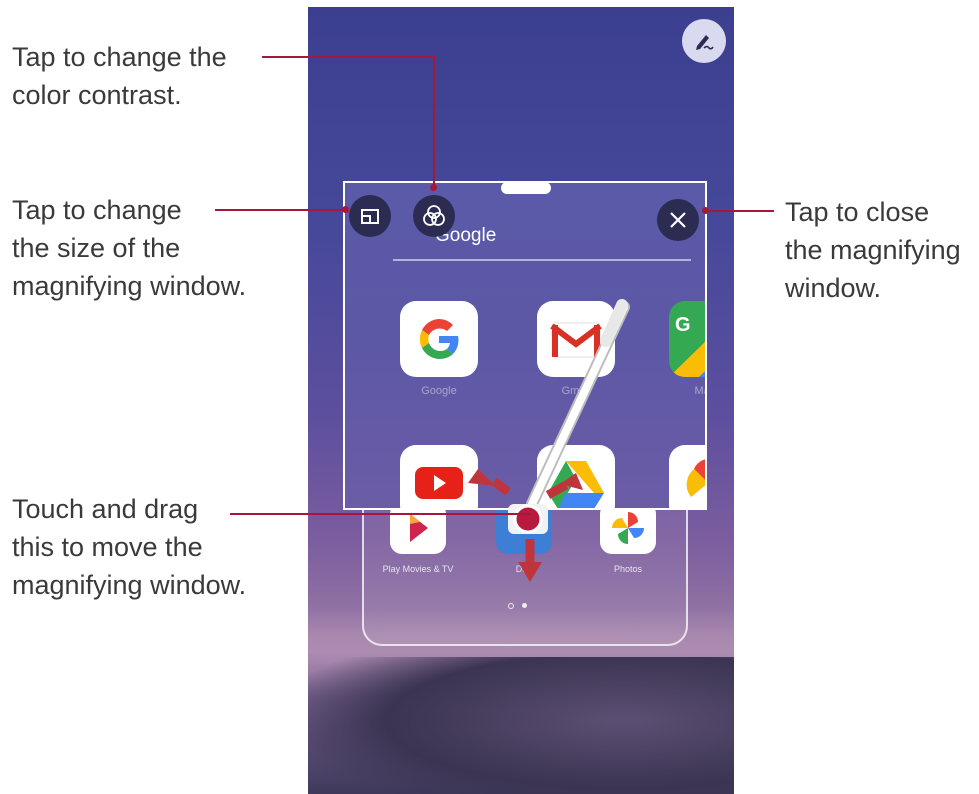 This screenshot has width=979, height=794. Describe the element at coordinates (434, 122) in the screenshot. I see `leader-contrast-vertical` at that location.